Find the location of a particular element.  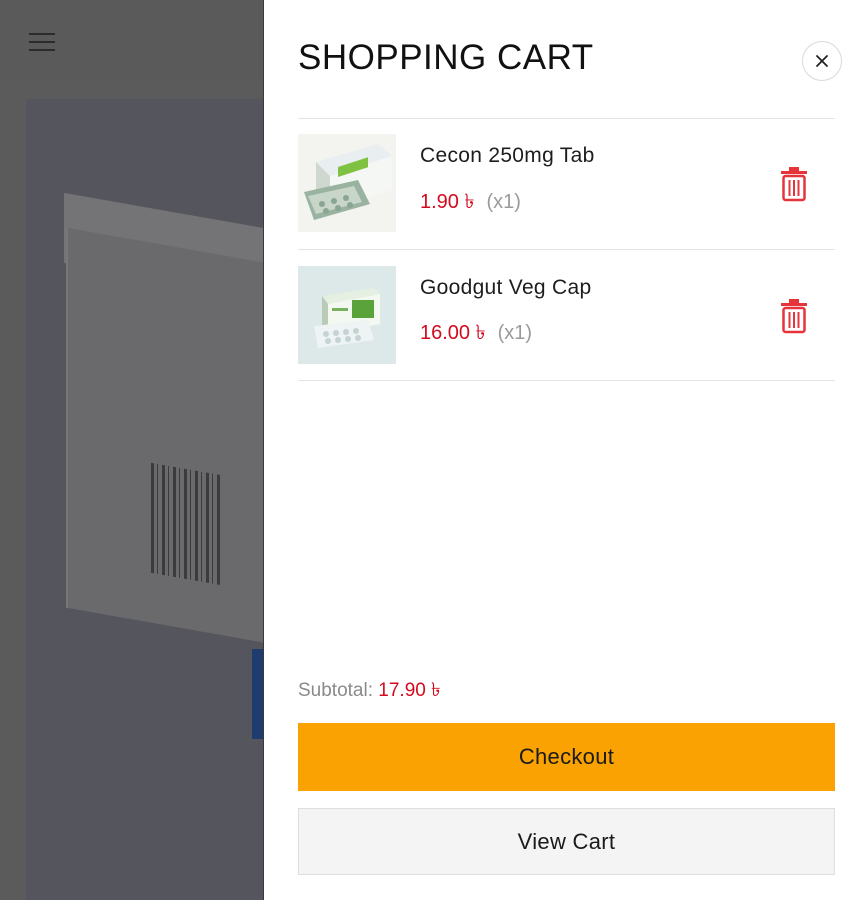

subtotal: Subtotal: 17.90 ৳ is located at coordinates (369, 692).